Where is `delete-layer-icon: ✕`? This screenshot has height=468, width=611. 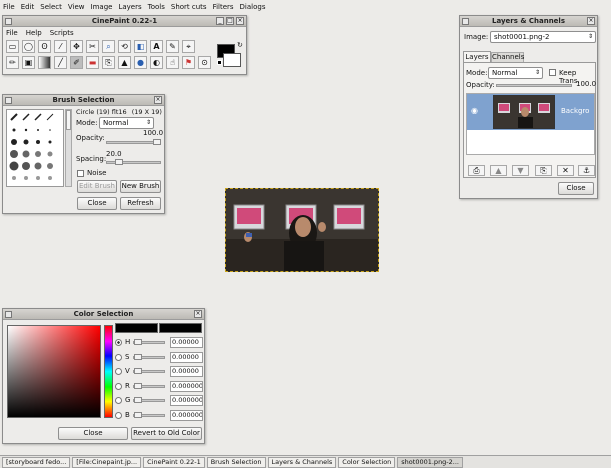 delete-layer-icon: ✕ is located at coordinates (565, 170).